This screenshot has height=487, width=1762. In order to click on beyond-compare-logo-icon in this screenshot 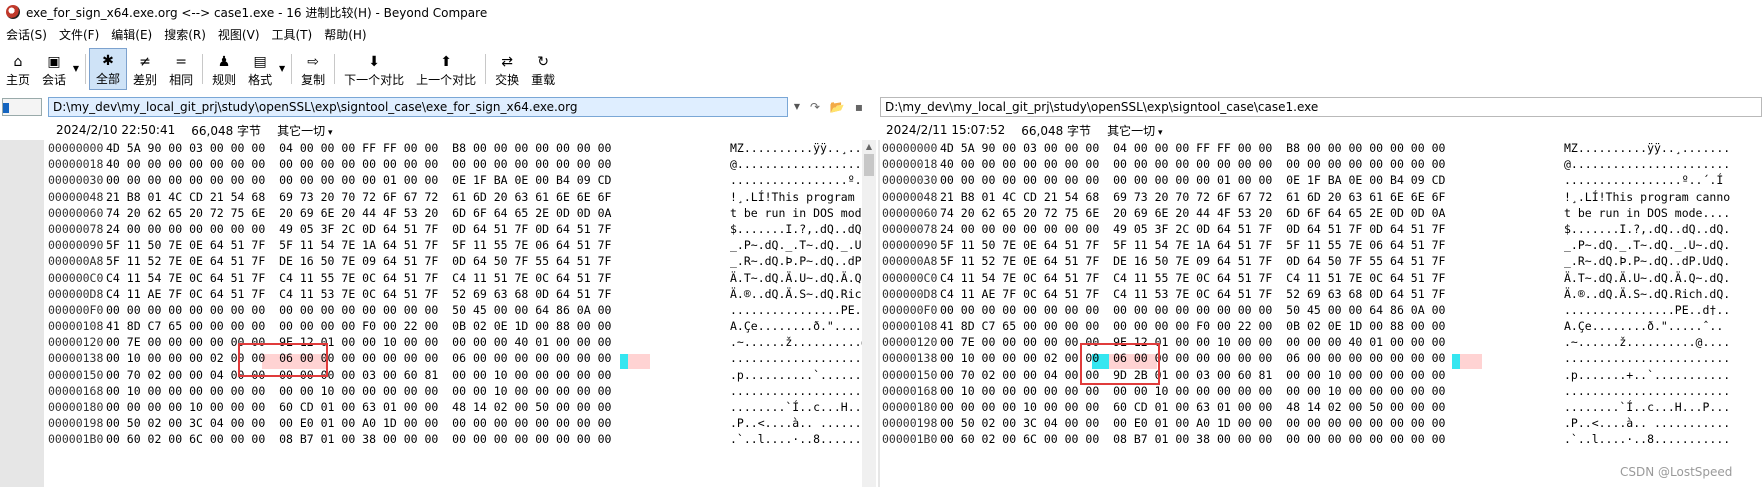, I will do `click(13, 12)`.